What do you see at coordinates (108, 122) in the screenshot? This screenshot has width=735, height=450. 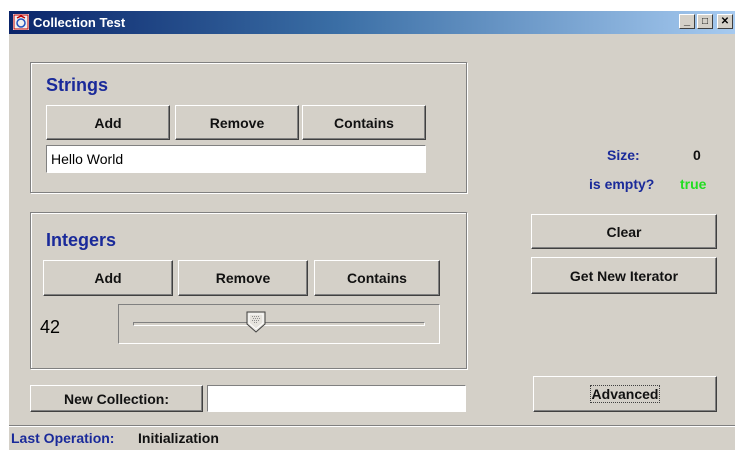 I see `strings-add-button: Add` at bounding box center [108, 122].